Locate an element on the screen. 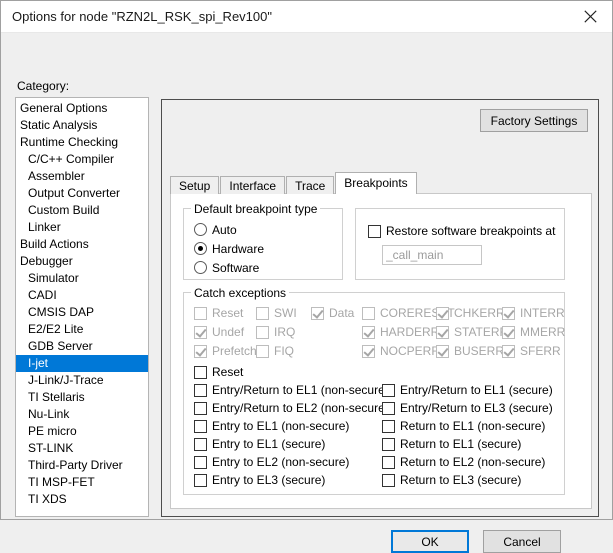 Image resolution: width=613 pixels, height=553 pixels. category-item: Nu-Link is located at coordinates (82, 414).